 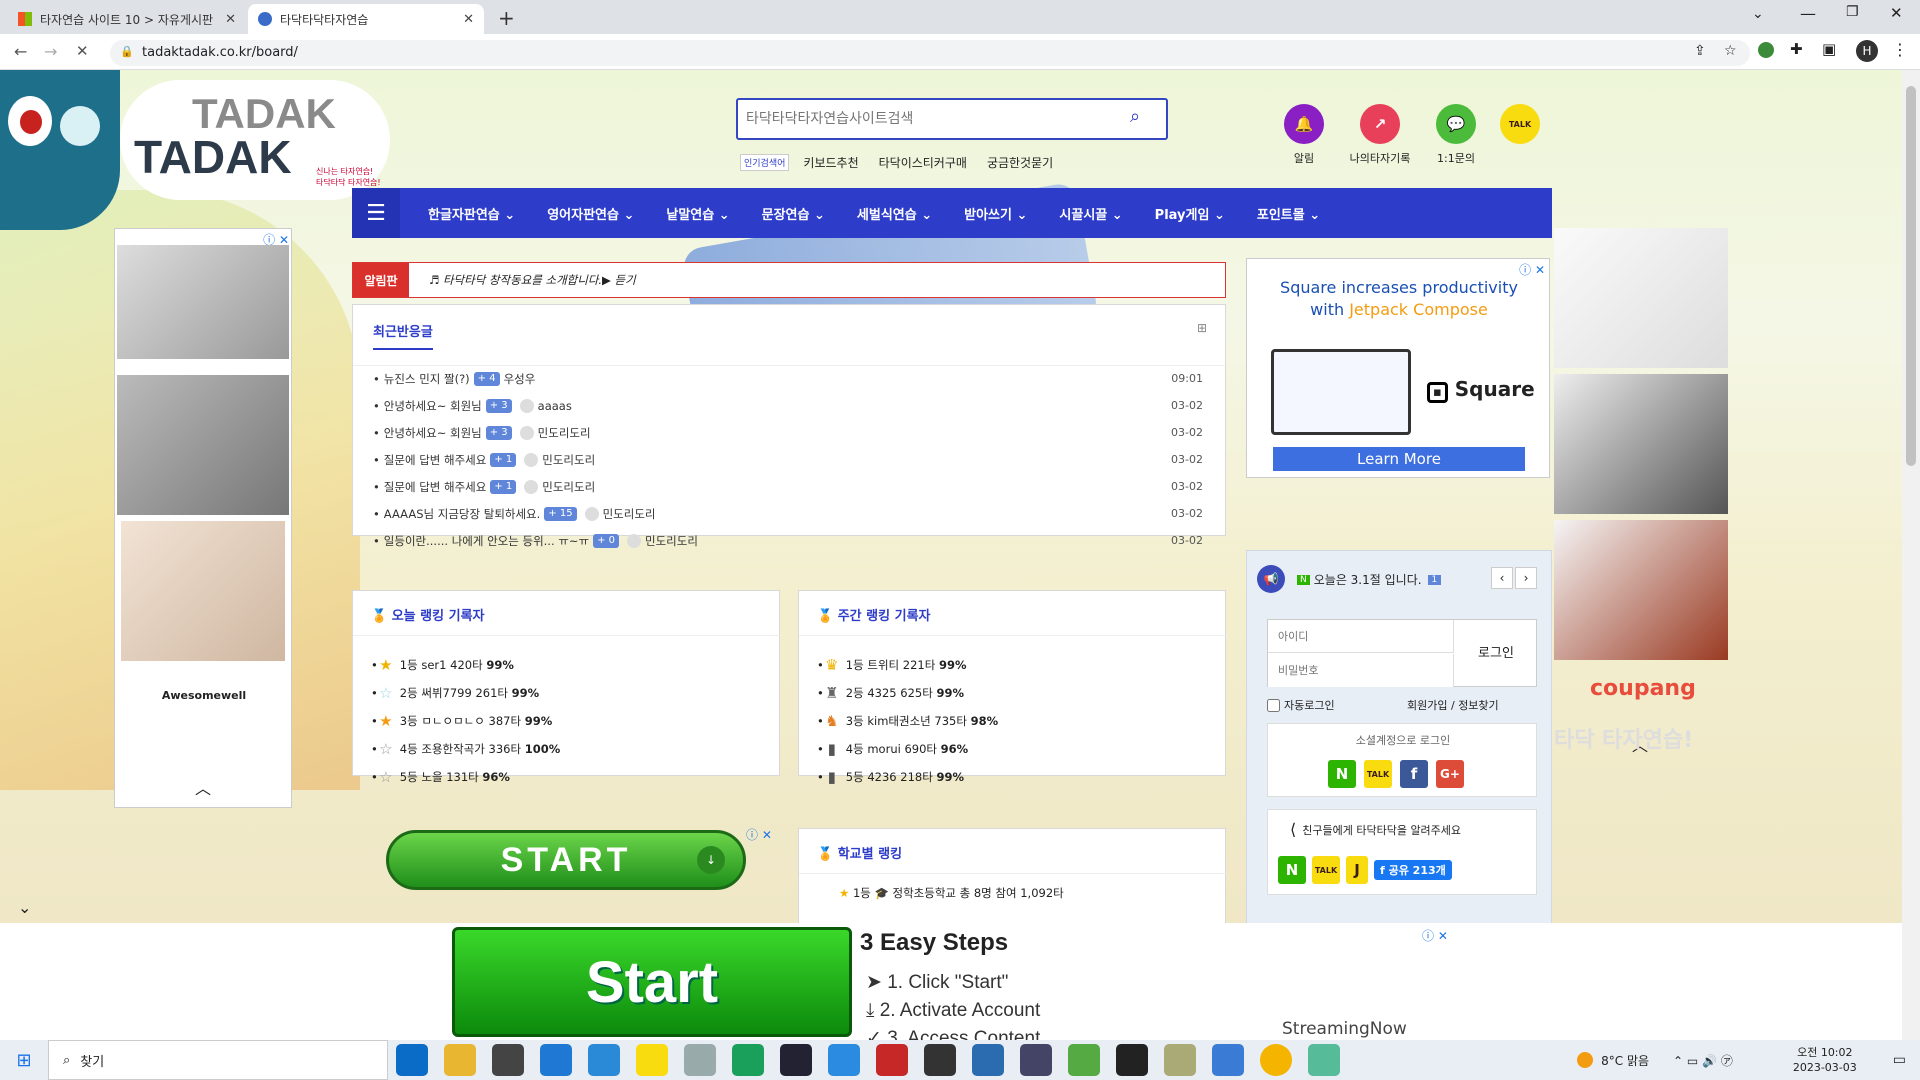 I want to click on weather-text: 8°C 맑음, so click(x=1625, y=1060).